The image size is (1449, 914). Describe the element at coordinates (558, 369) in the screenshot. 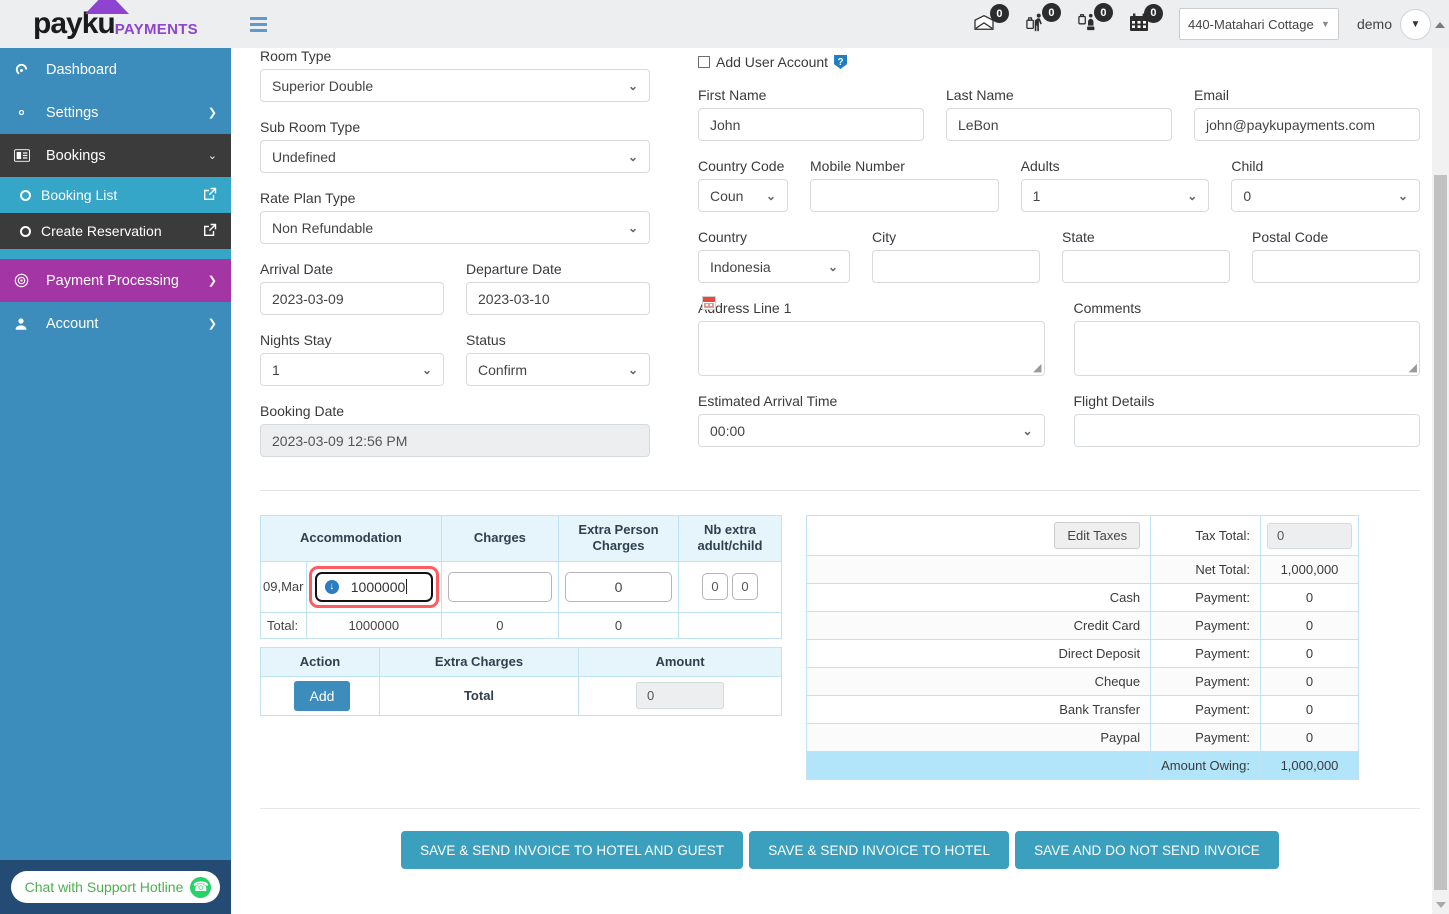

I see `status-select: Confirm` at that location.